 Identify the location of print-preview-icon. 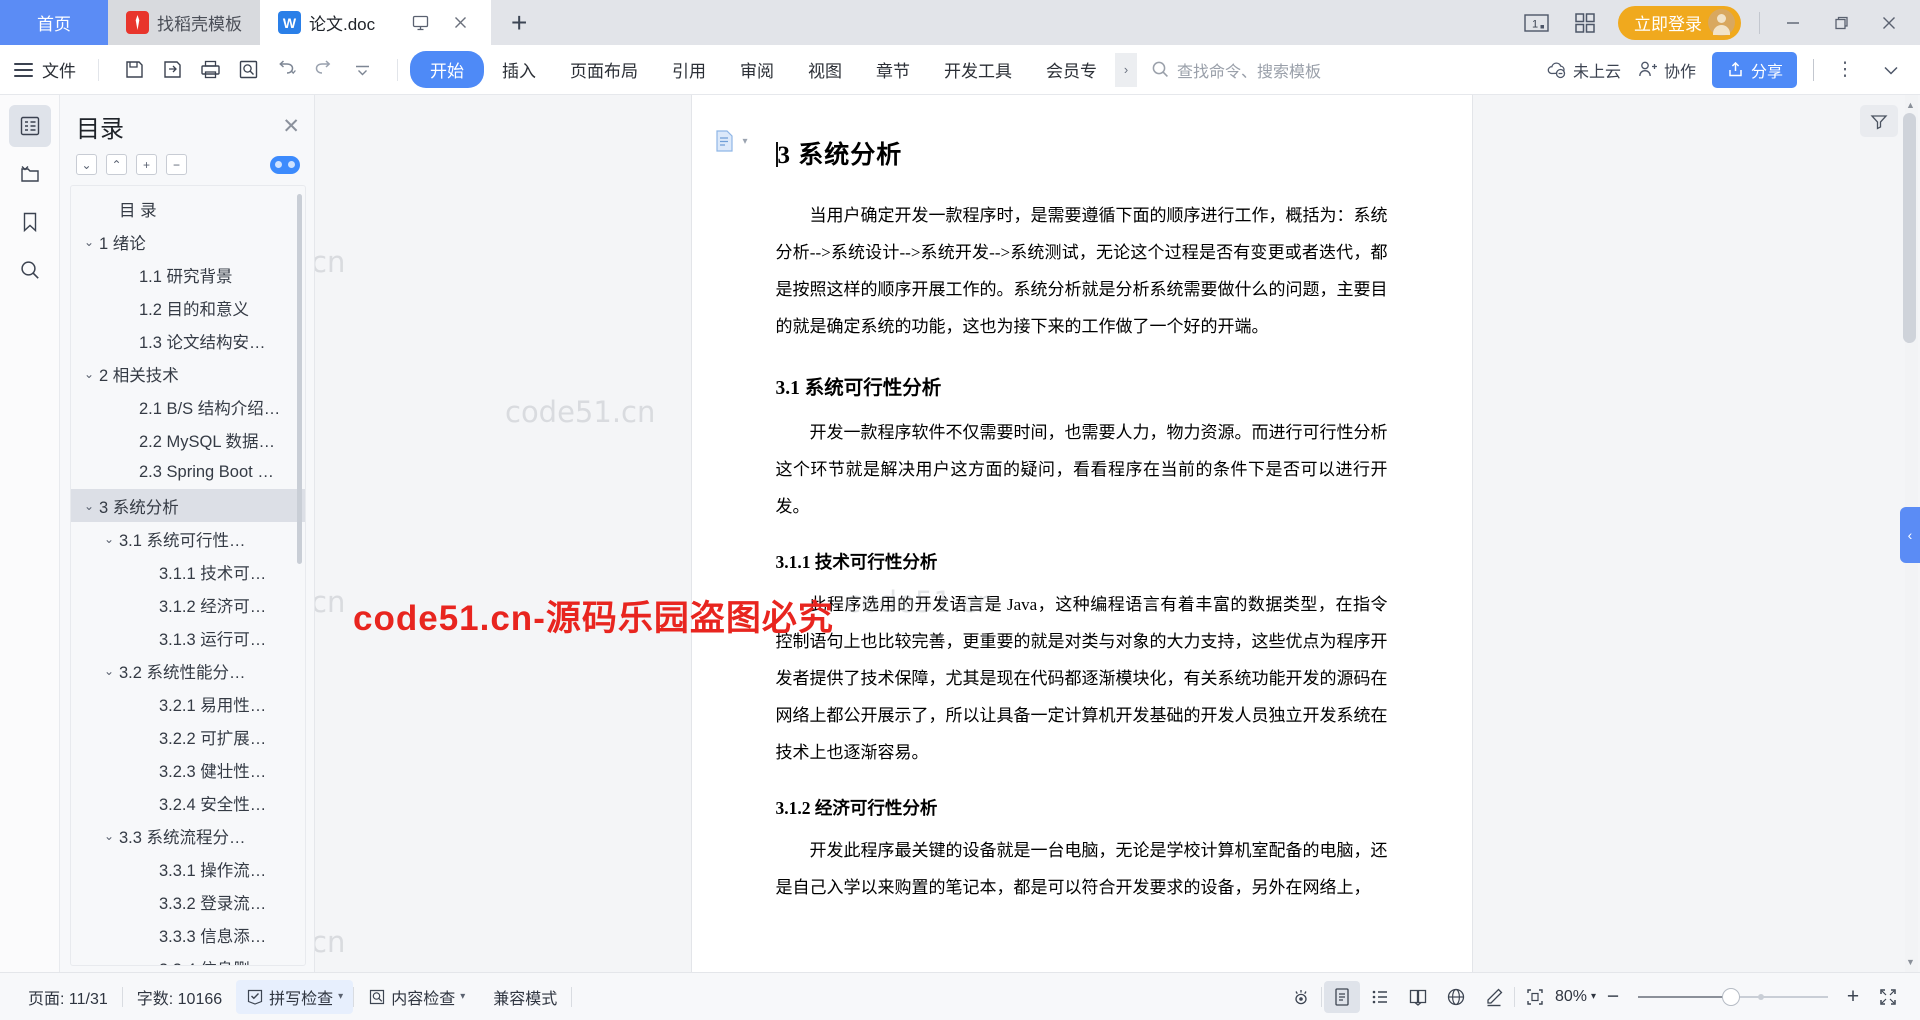
(248, 70).